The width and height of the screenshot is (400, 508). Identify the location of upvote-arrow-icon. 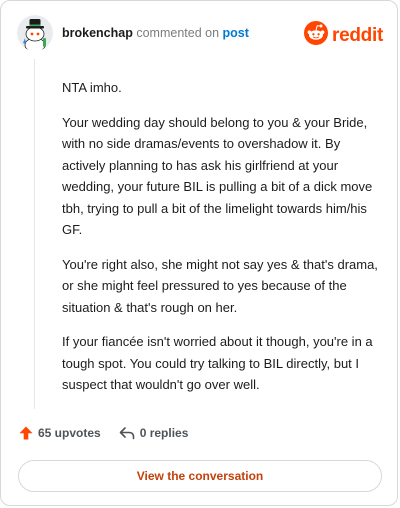
(26, 433).